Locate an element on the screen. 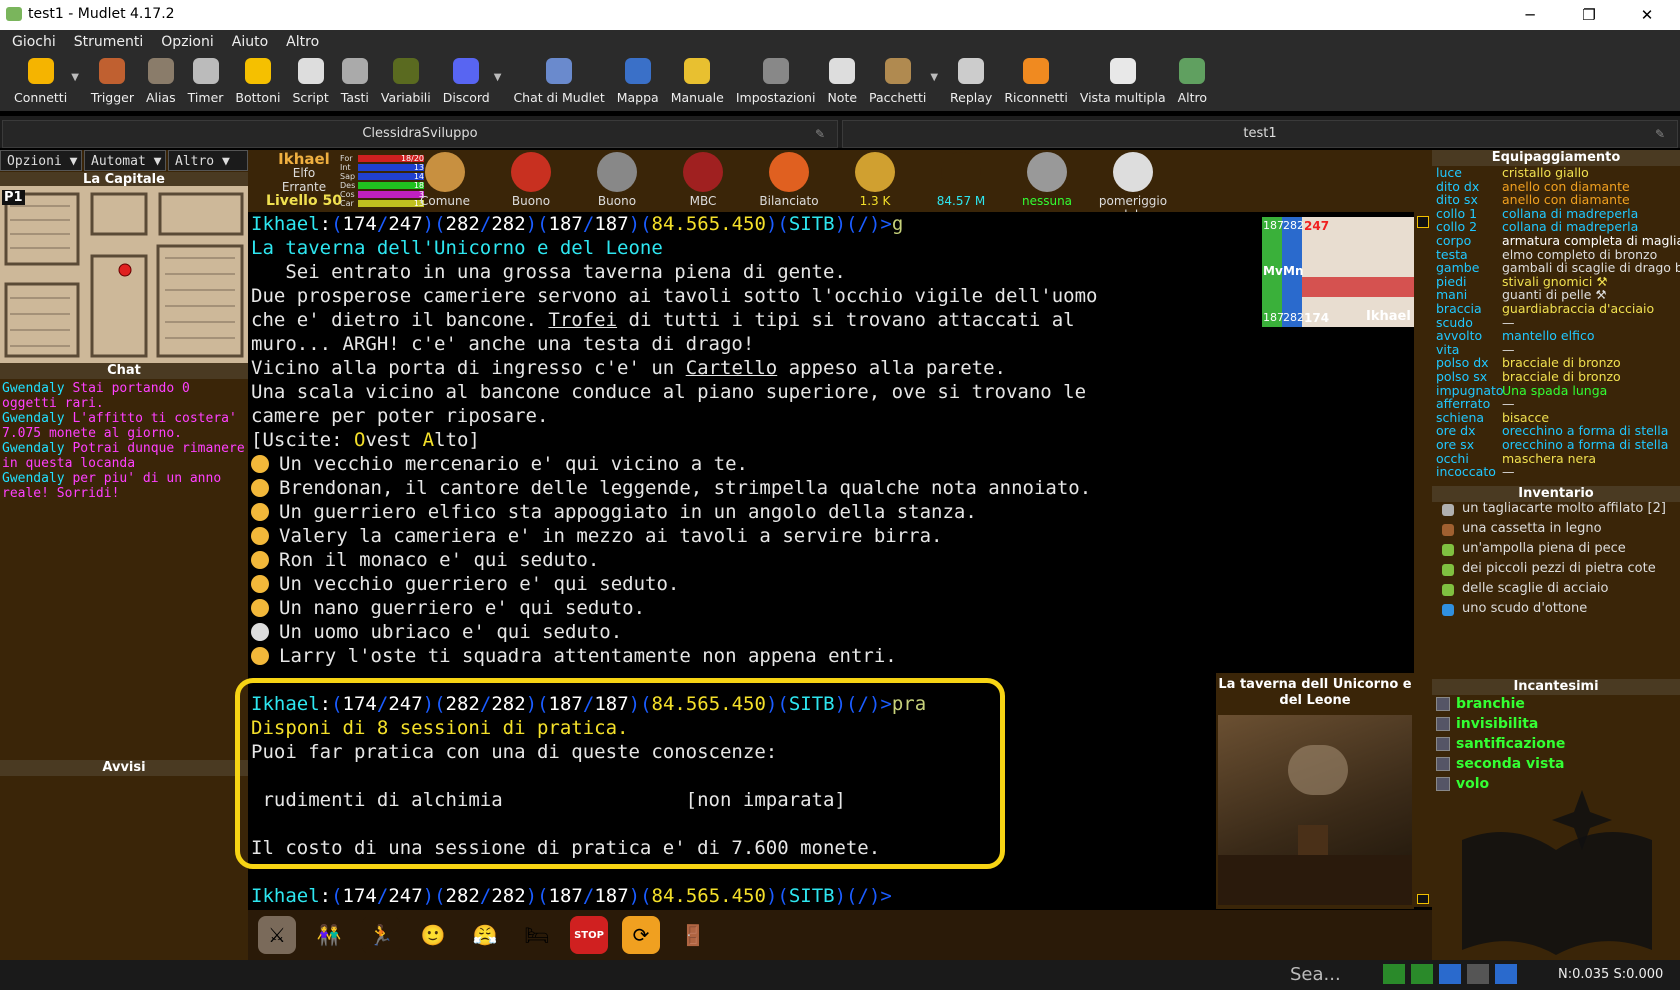 This screenshot has height=990, width=1680. toolbar-variabili-button: Variabili is located at coordinates (406, 82).